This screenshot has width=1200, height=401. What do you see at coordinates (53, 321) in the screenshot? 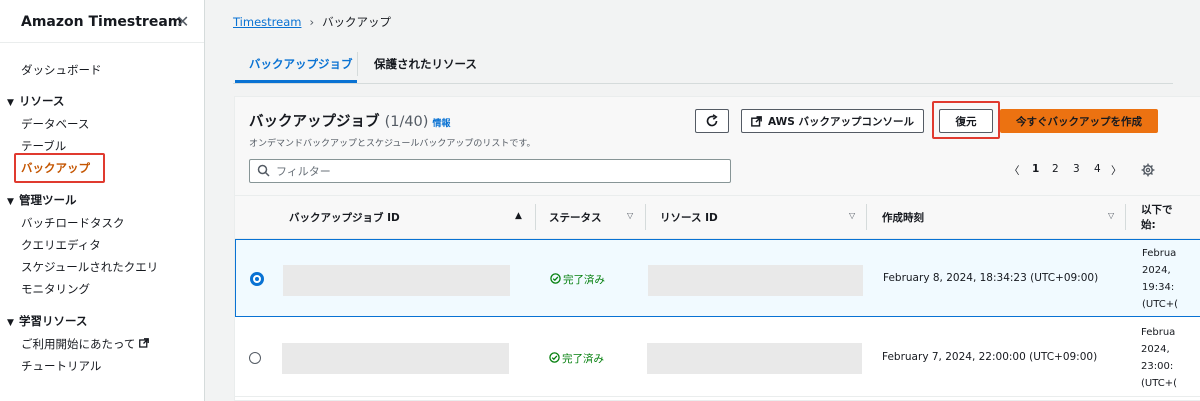
I see `section-label: 学習リソース` at bounding box center [53, 321].